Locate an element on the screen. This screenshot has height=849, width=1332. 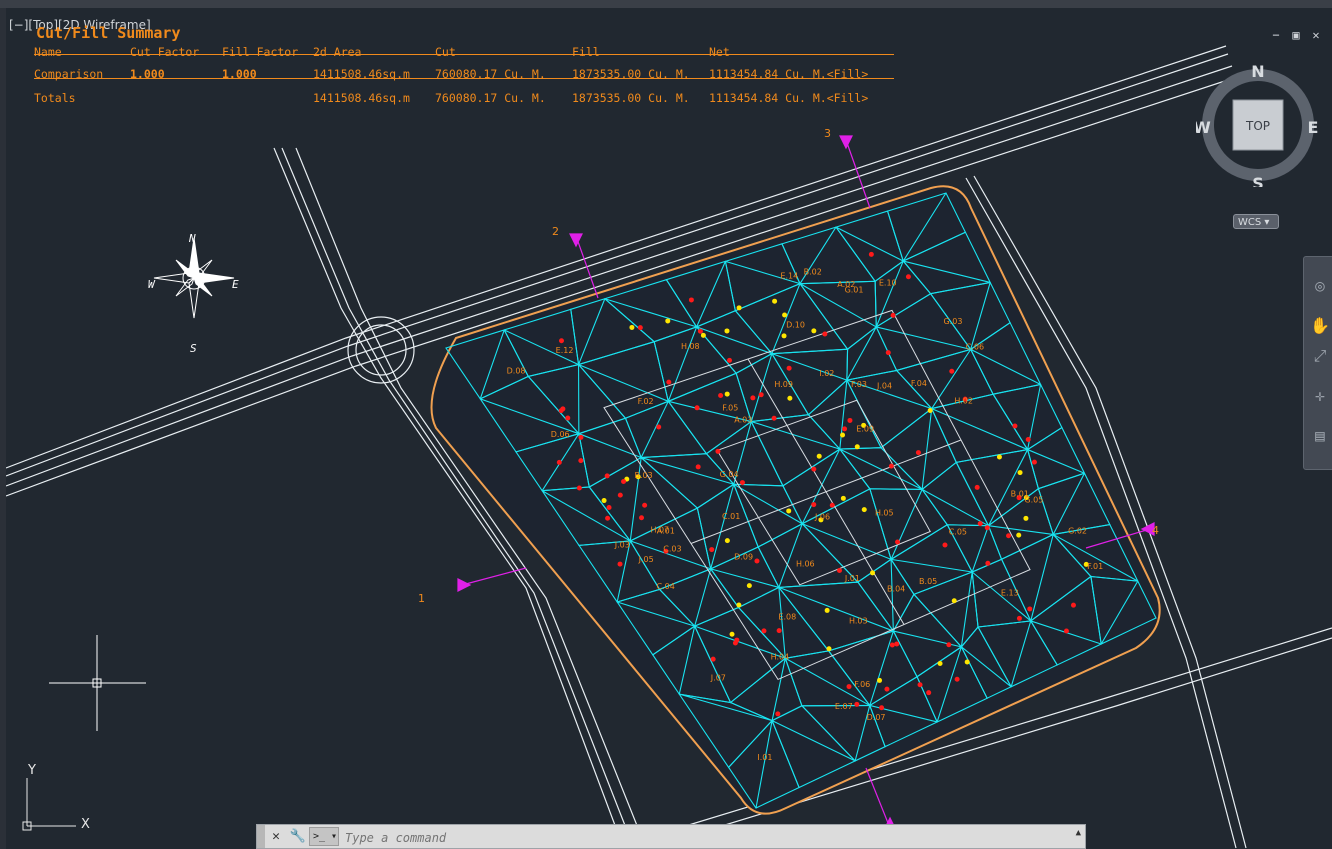
header-fill: Fill is located at coordinates (586, 52).